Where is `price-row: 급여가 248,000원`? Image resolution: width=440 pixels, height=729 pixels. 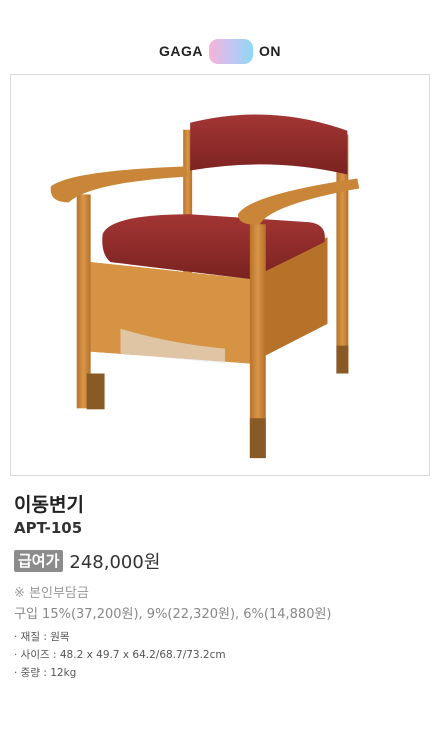 price-row: 급여가 248,000원 is located at coordinates (87, 561).